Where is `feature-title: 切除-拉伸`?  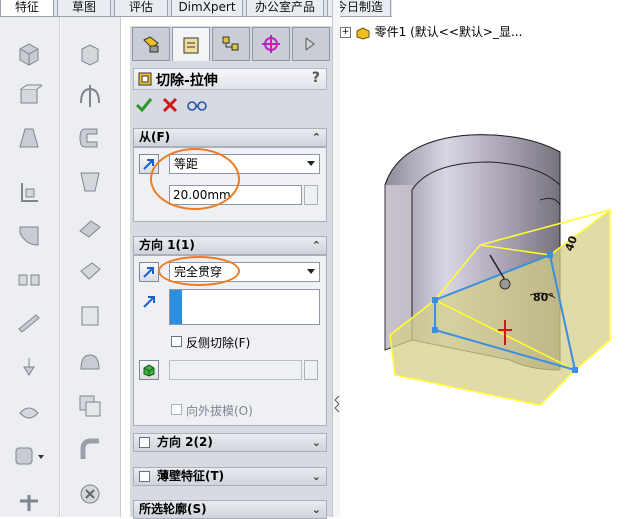 feature-title: 切除-拉伸 is located at coordinates (187, 81).